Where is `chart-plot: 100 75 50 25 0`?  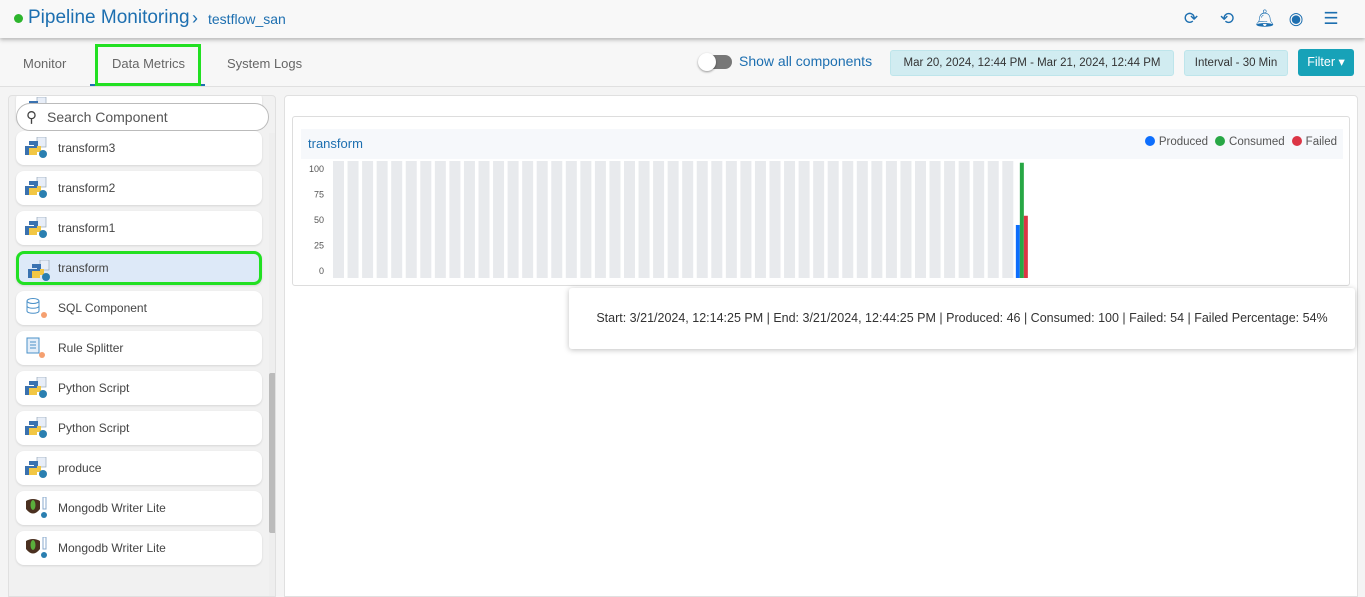
chart-plot: 100 75 50 25 0 is located at coordinates (668, 219).